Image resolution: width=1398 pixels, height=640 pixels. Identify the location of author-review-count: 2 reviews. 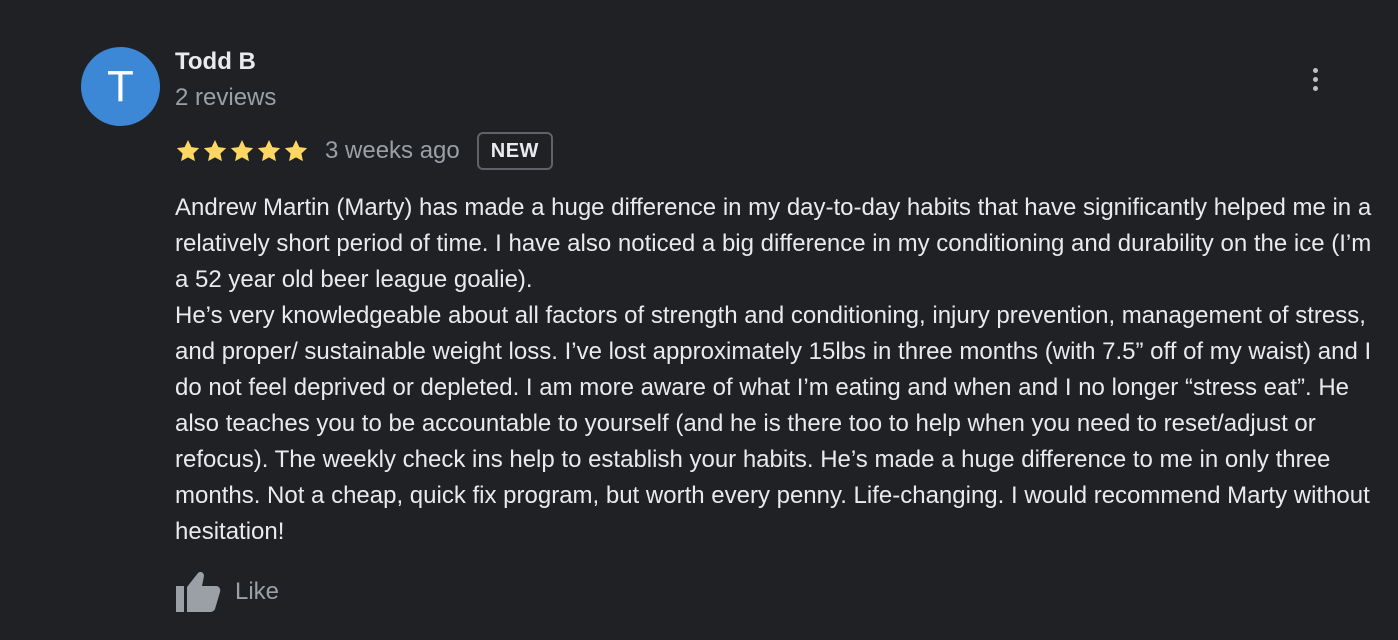
(226, 97).